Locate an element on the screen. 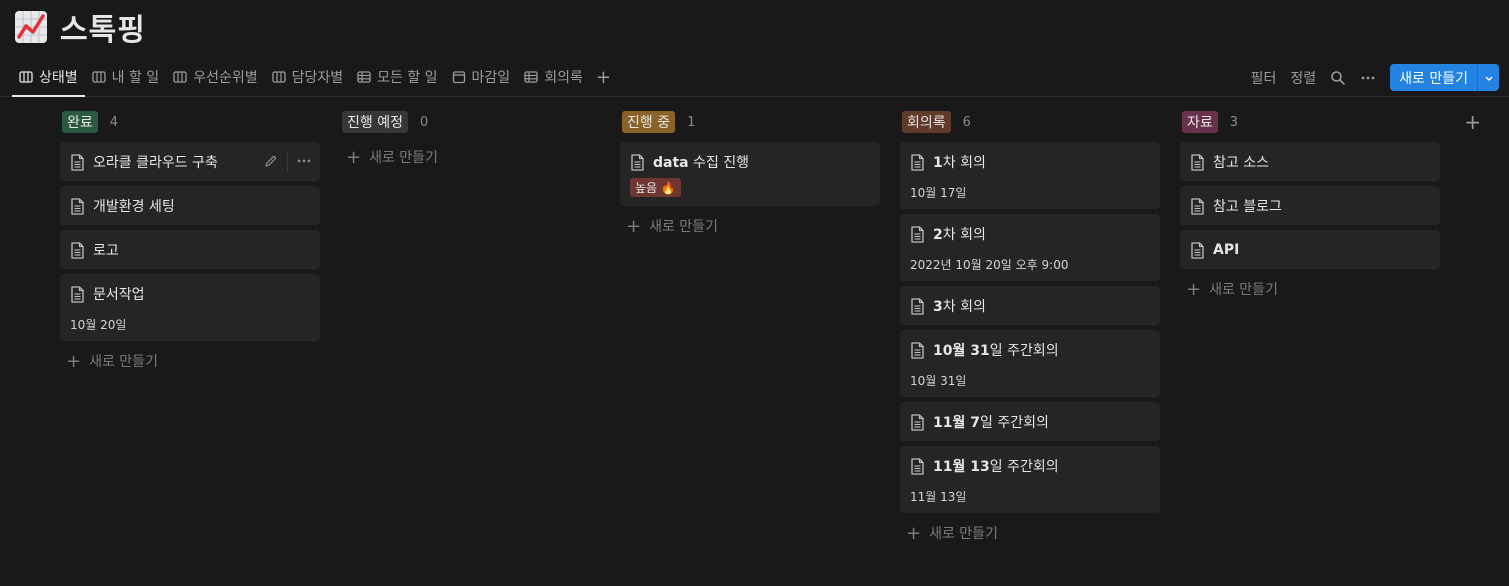 The width and height of the screenshot is (1509, 586). board-column: 진행 예정 0 + 새로 만들기 is located at coordinates (470, 328).